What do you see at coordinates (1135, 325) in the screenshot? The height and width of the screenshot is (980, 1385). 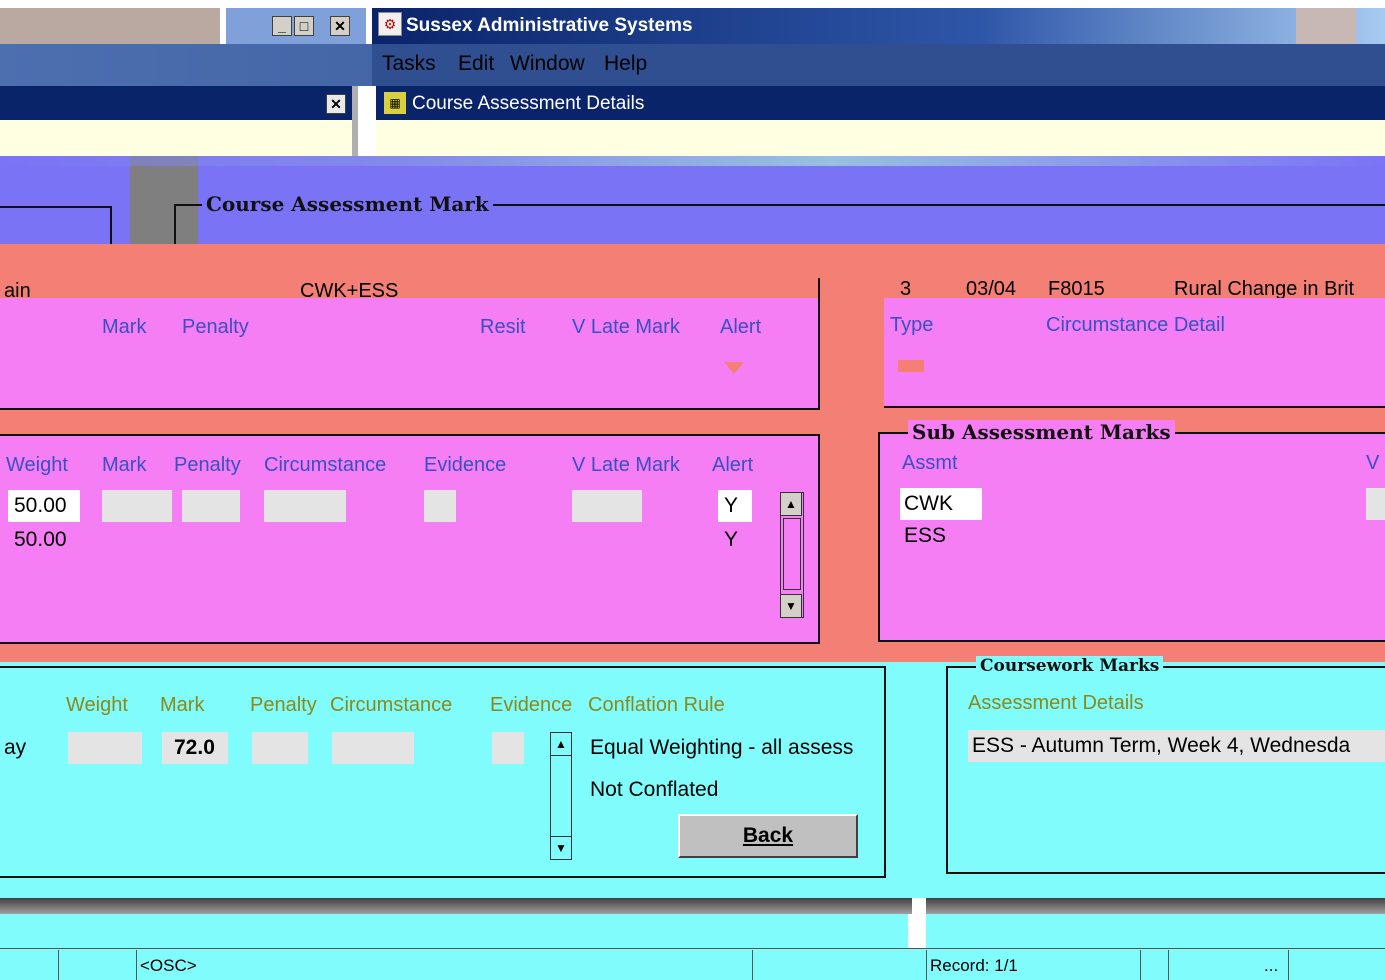 I see `circumstance-detail-header: Circumstance Detail` at bounding box center [1135, 325].